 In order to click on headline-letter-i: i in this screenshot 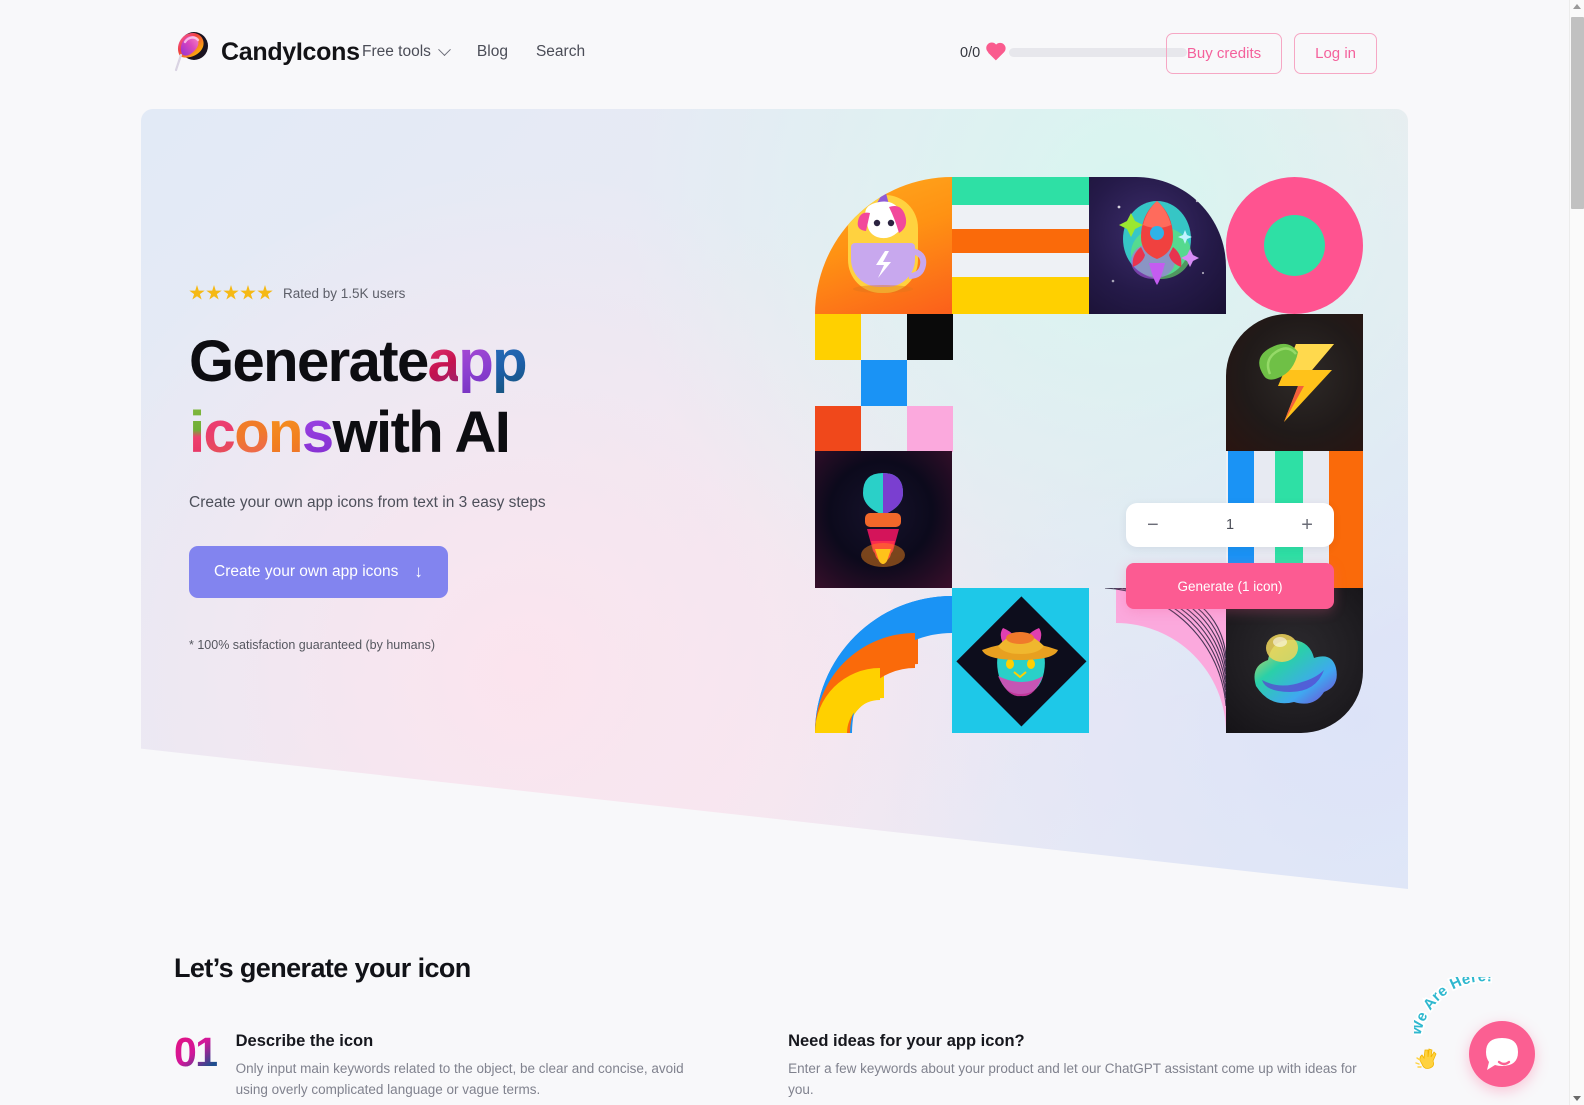, I will do `click(197, 433)`.